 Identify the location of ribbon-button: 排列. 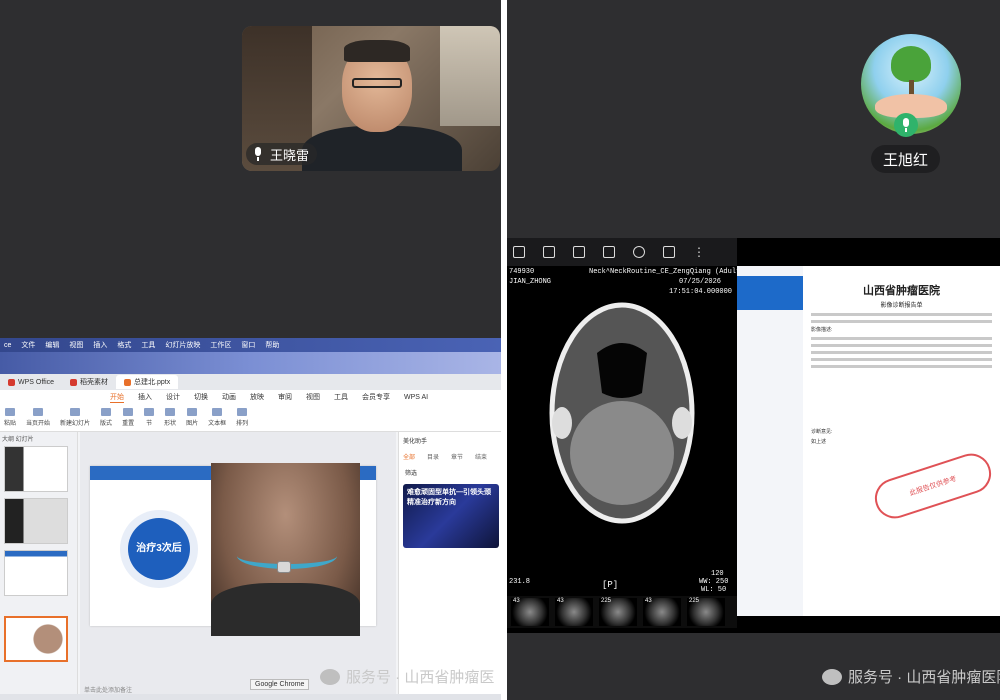
(242, 417).